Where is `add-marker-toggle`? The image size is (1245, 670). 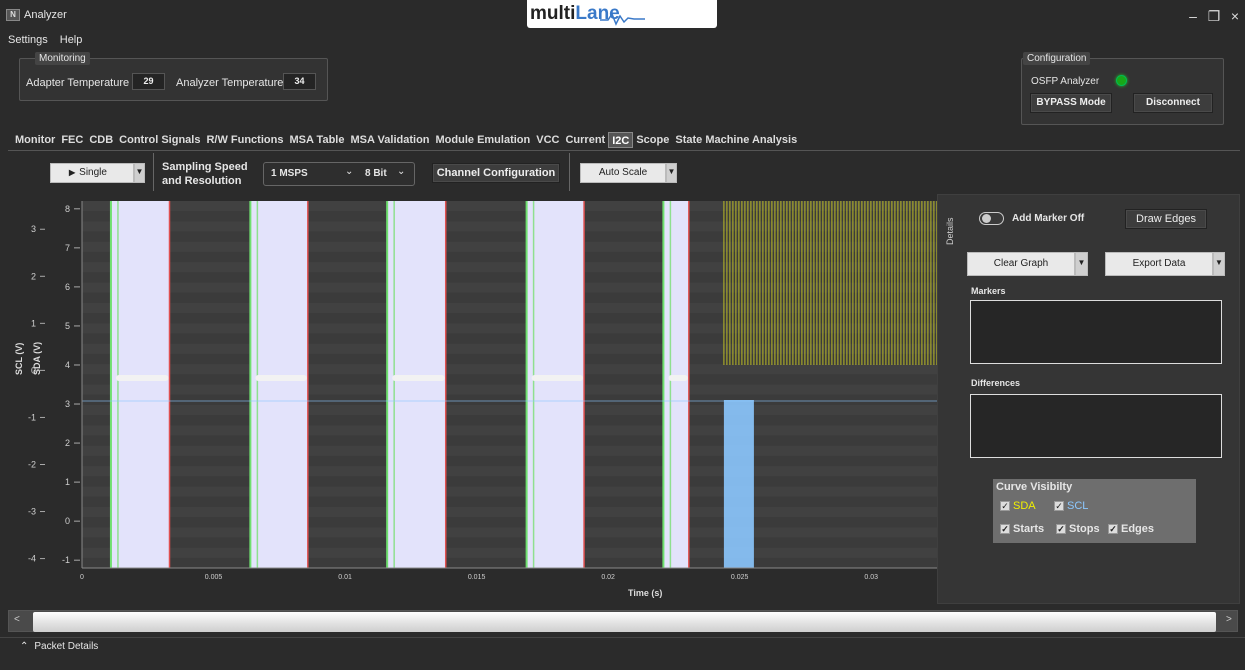
add-marker-toggle is located at coordinates (991, 218).